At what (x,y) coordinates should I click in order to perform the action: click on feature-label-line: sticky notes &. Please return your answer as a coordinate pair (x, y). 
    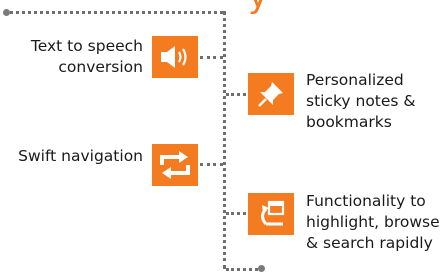
    Looking at the image, I should click on (361, 101).